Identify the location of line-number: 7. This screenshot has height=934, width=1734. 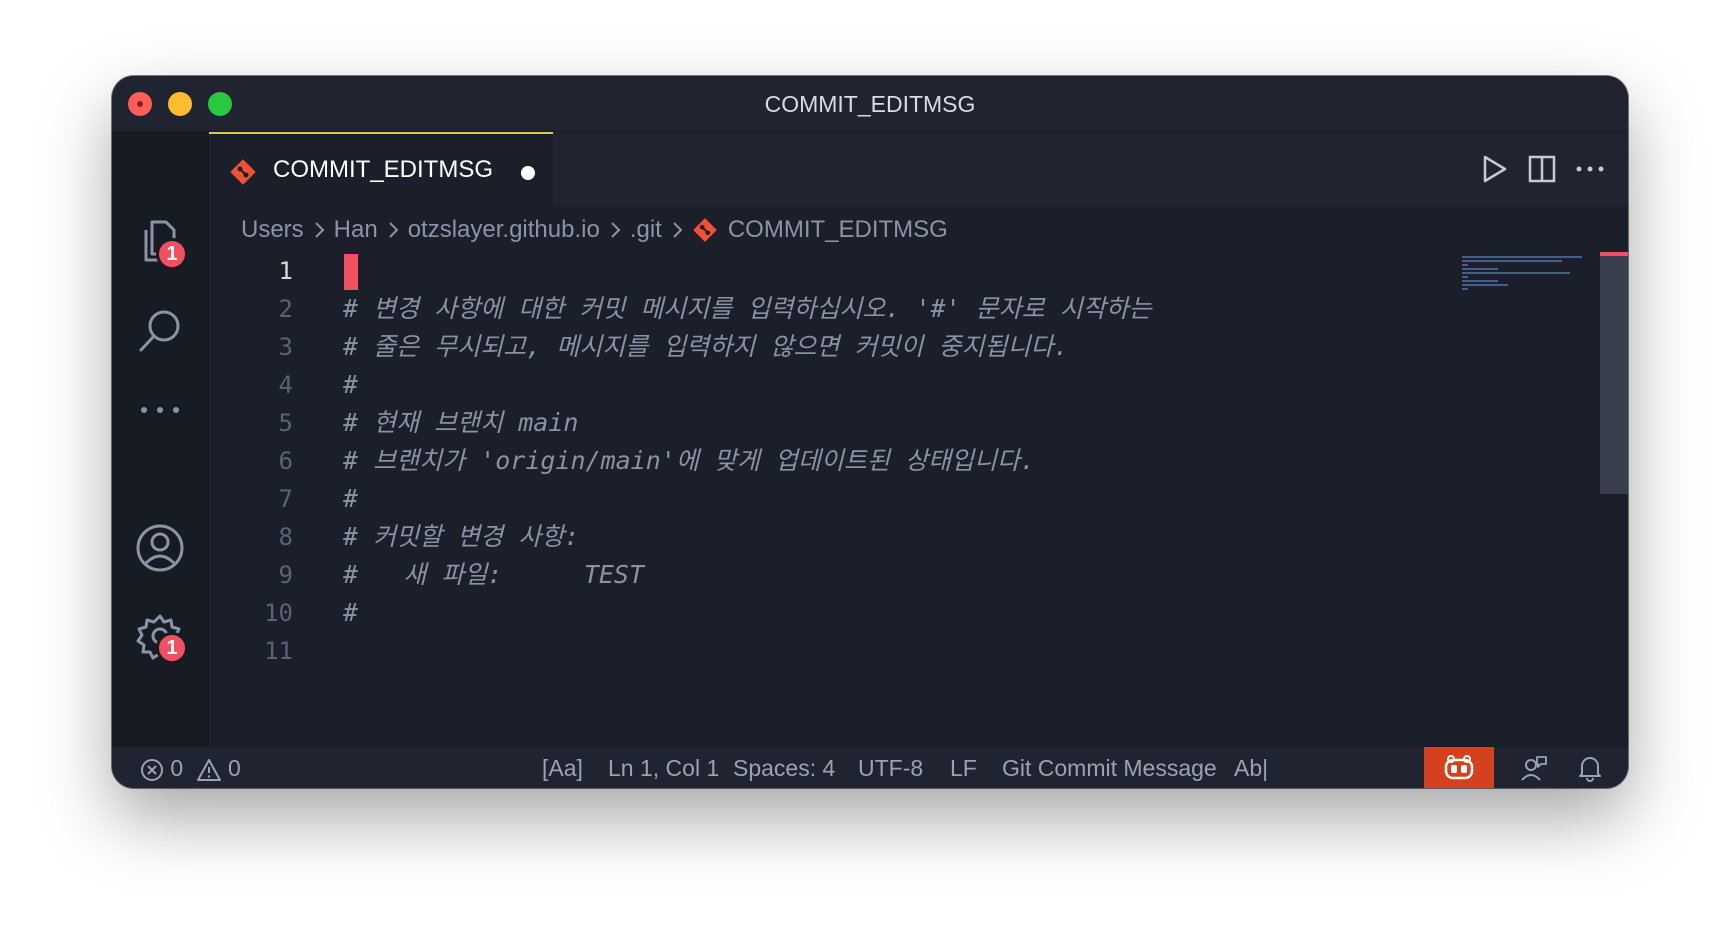
(285, 499).